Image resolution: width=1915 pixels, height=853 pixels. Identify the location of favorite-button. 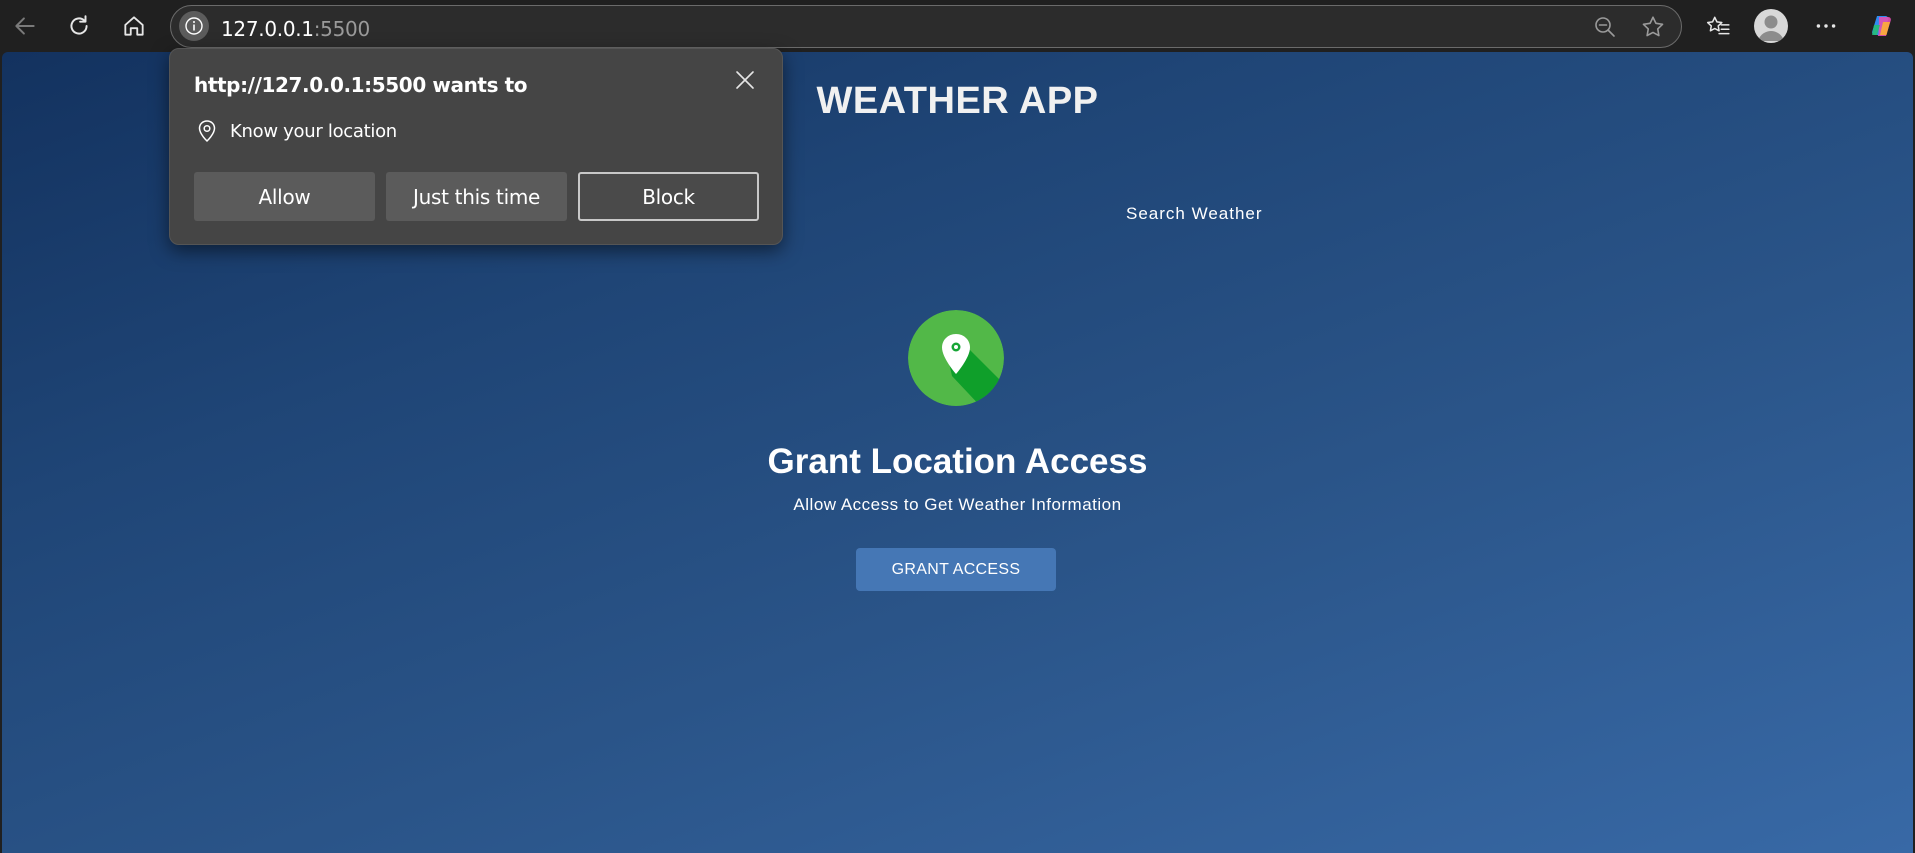
(1653, 27).